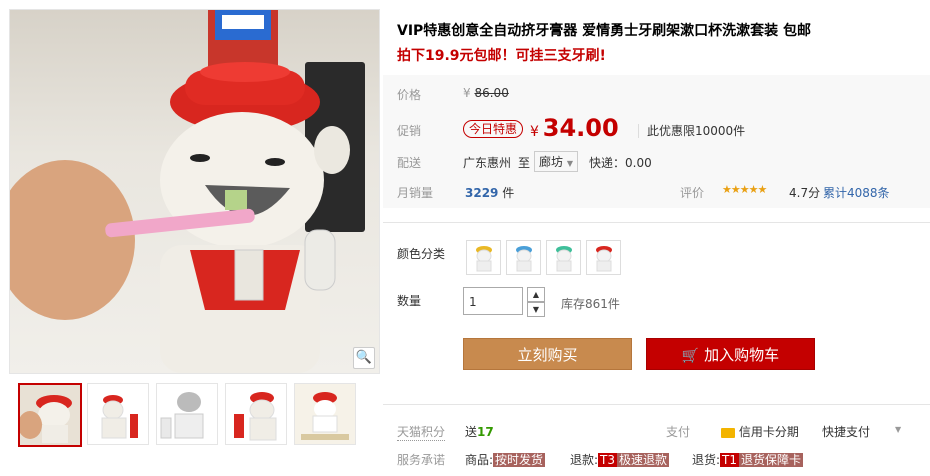  What do you see at coordinates (856, 192) in the screenshot?
I see `review-count-link: 累计4088条` at bounding box center [856, 192].